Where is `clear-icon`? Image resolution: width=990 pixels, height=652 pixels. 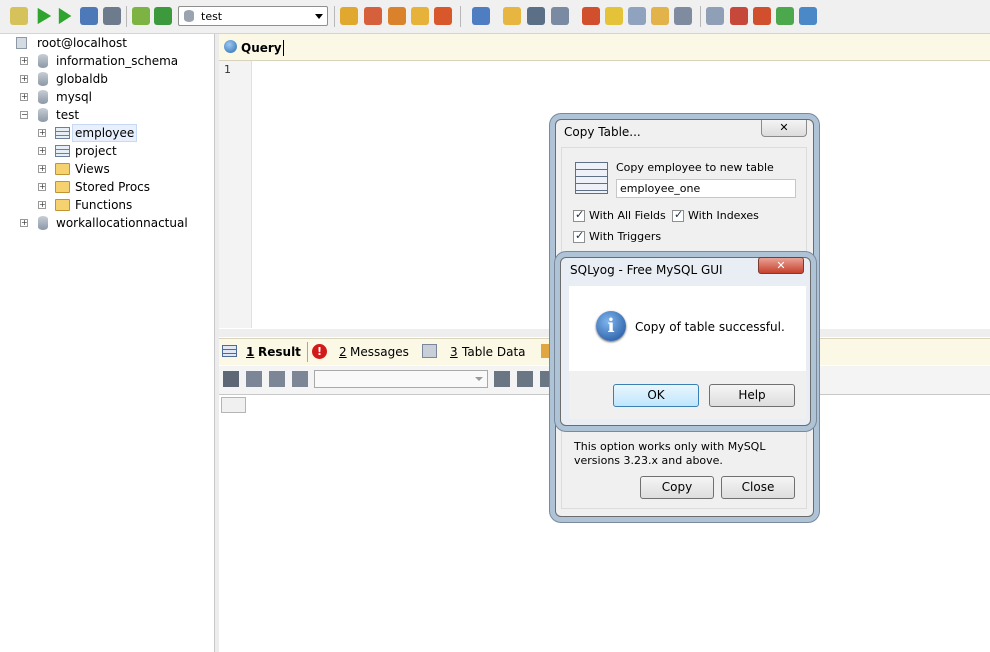 clear-icon is located at coordinates (512, 16).